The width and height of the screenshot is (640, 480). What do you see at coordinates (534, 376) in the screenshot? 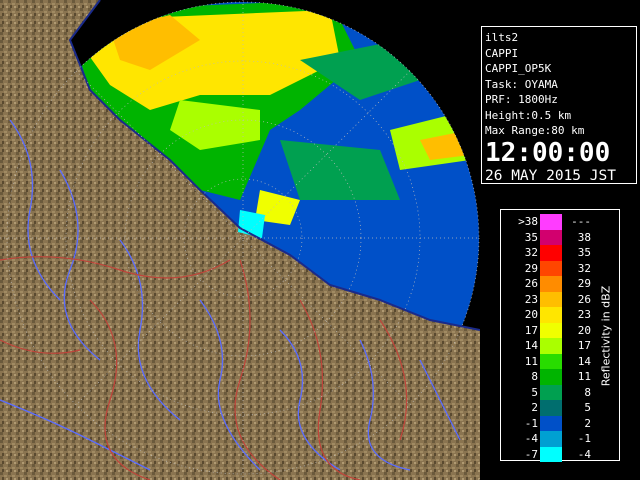
I see `legend-low-value: 8` at bounding box center [534, 376].